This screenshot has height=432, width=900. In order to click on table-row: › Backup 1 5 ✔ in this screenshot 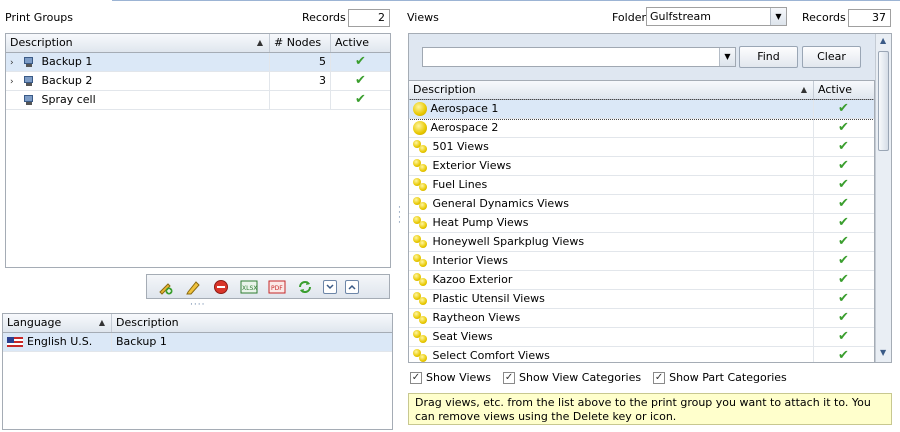, I will do `click(198, 62)`.